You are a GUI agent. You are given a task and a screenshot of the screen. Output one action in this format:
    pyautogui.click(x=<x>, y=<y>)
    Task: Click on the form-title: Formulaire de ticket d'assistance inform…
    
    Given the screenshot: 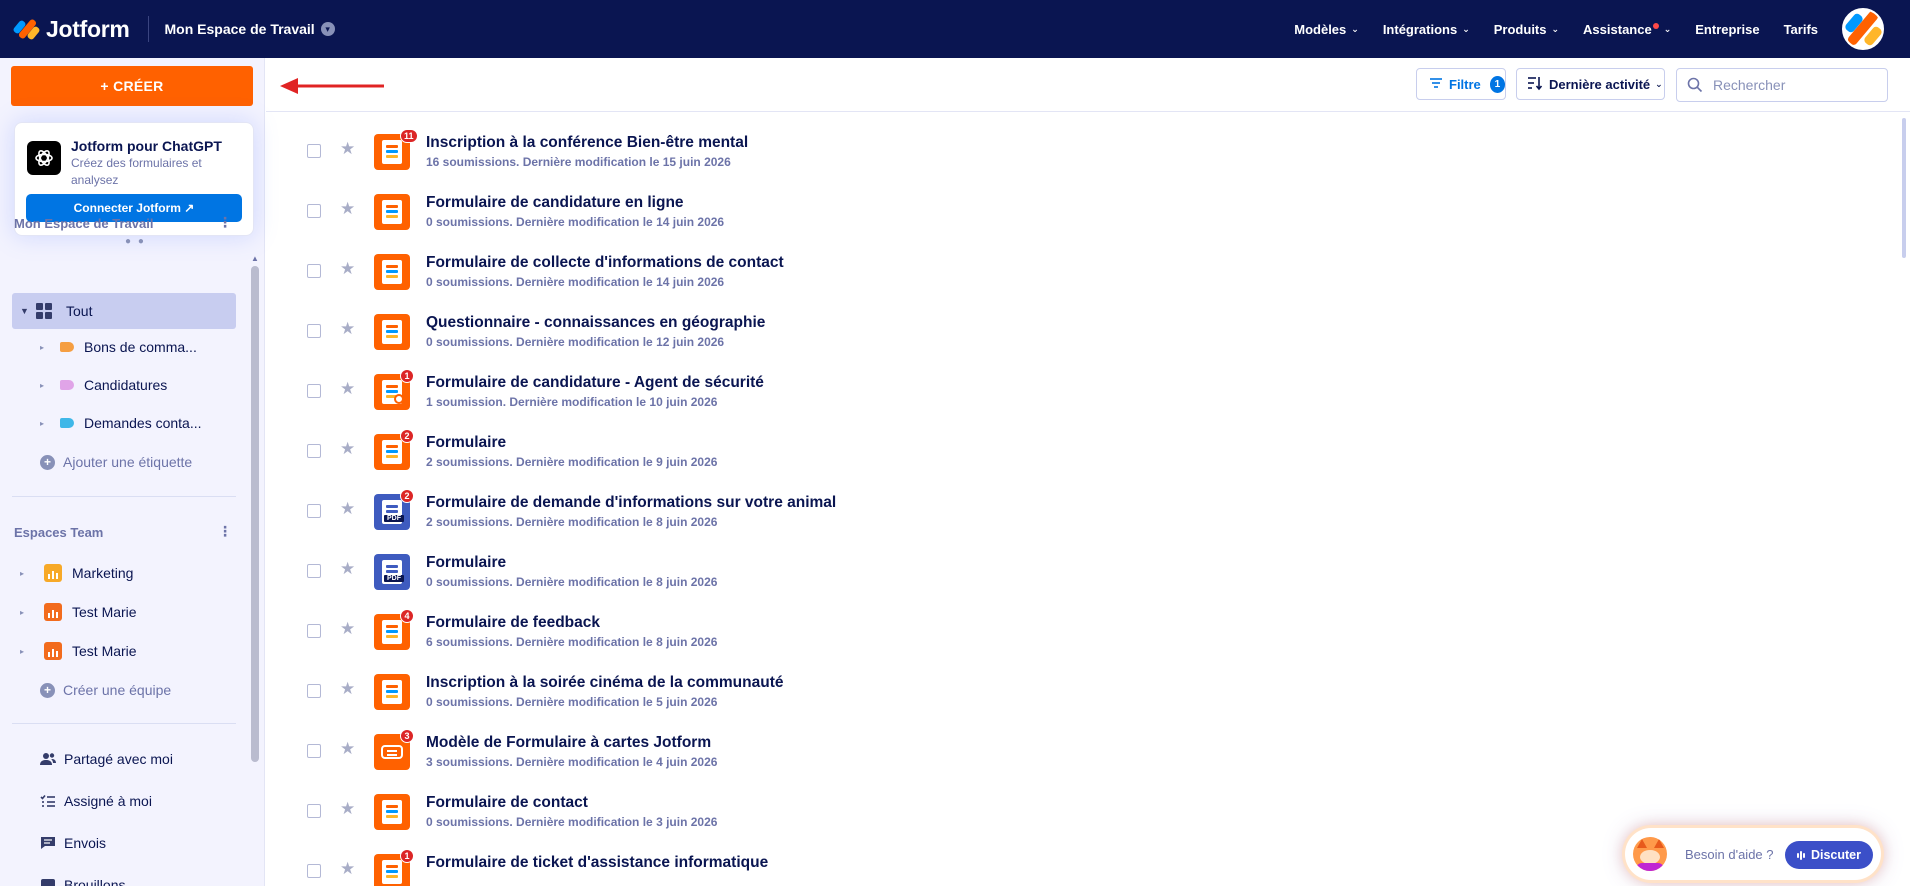 What is the action you would take?
    pyautogui.click(x=597, y=863)
    